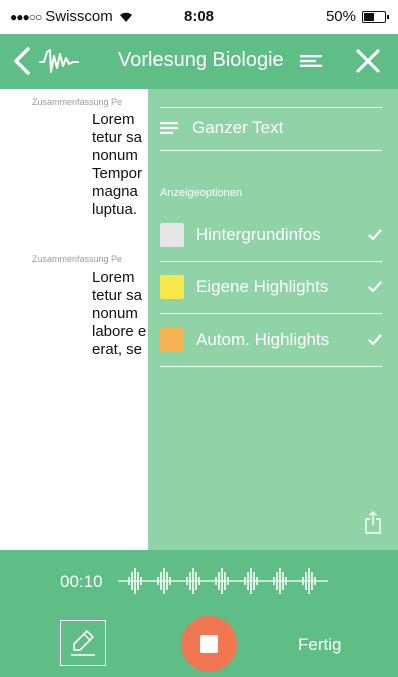 The width and height of the screenshot is (398, 677). I want to click on option-background-info: Hintergrundinfos, so click(271, 235).